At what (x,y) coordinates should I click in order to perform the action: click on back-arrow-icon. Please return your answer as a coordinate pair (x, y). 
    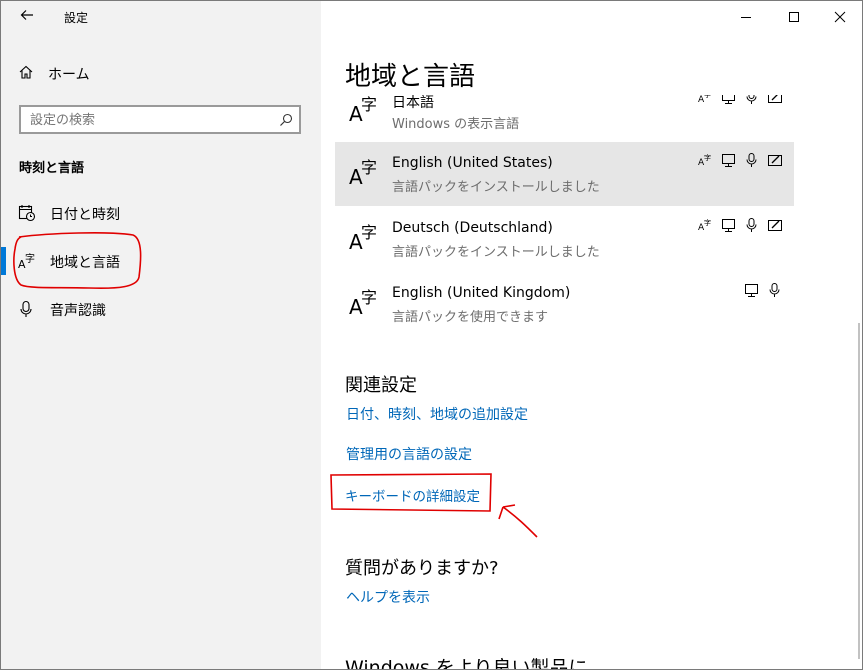
    Looking at the image, I should click on (27, 17).